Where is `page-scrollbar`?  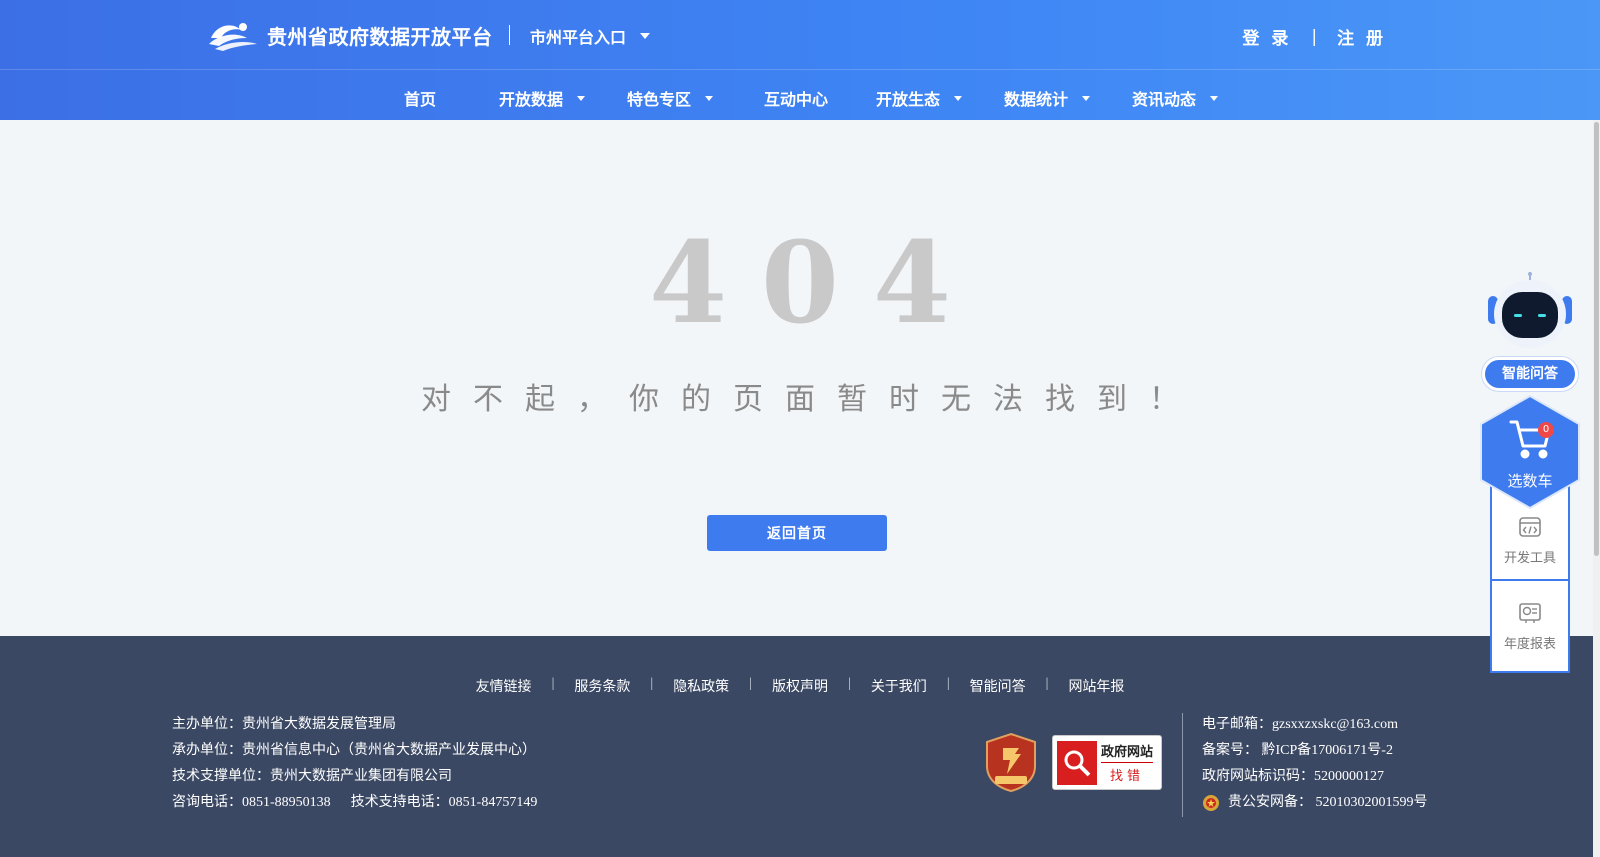
page-scrollbar is located at coordinates (1596, 488).